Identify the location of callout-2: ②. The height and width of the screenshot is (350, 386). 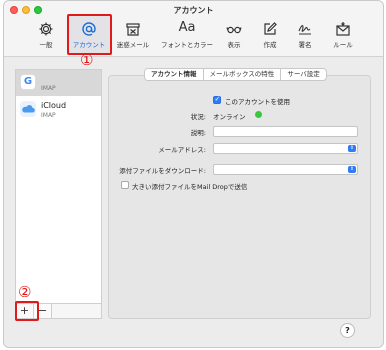
(25, 292).